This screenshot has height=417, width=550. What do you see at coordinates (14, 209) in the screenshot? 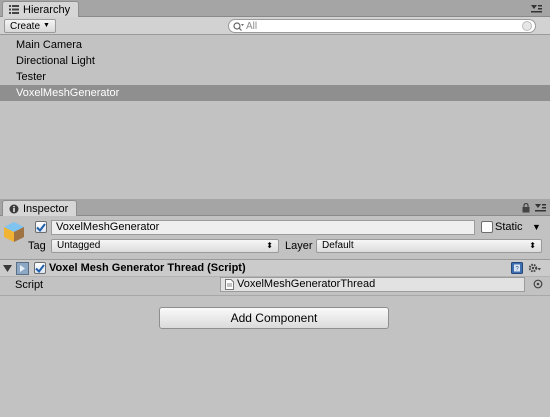
I see `info-icon` at bounding box center [14, 209].